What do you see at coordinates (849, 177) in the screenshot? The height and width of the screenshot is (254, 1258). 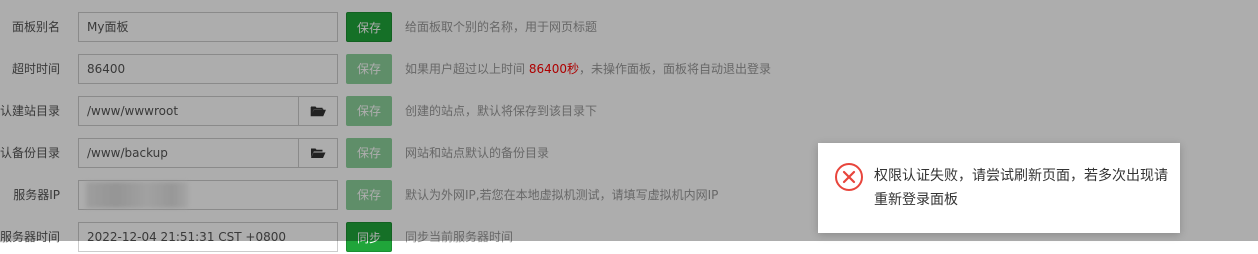 I see `error-circle-icon` at bounding box center [849, 177].